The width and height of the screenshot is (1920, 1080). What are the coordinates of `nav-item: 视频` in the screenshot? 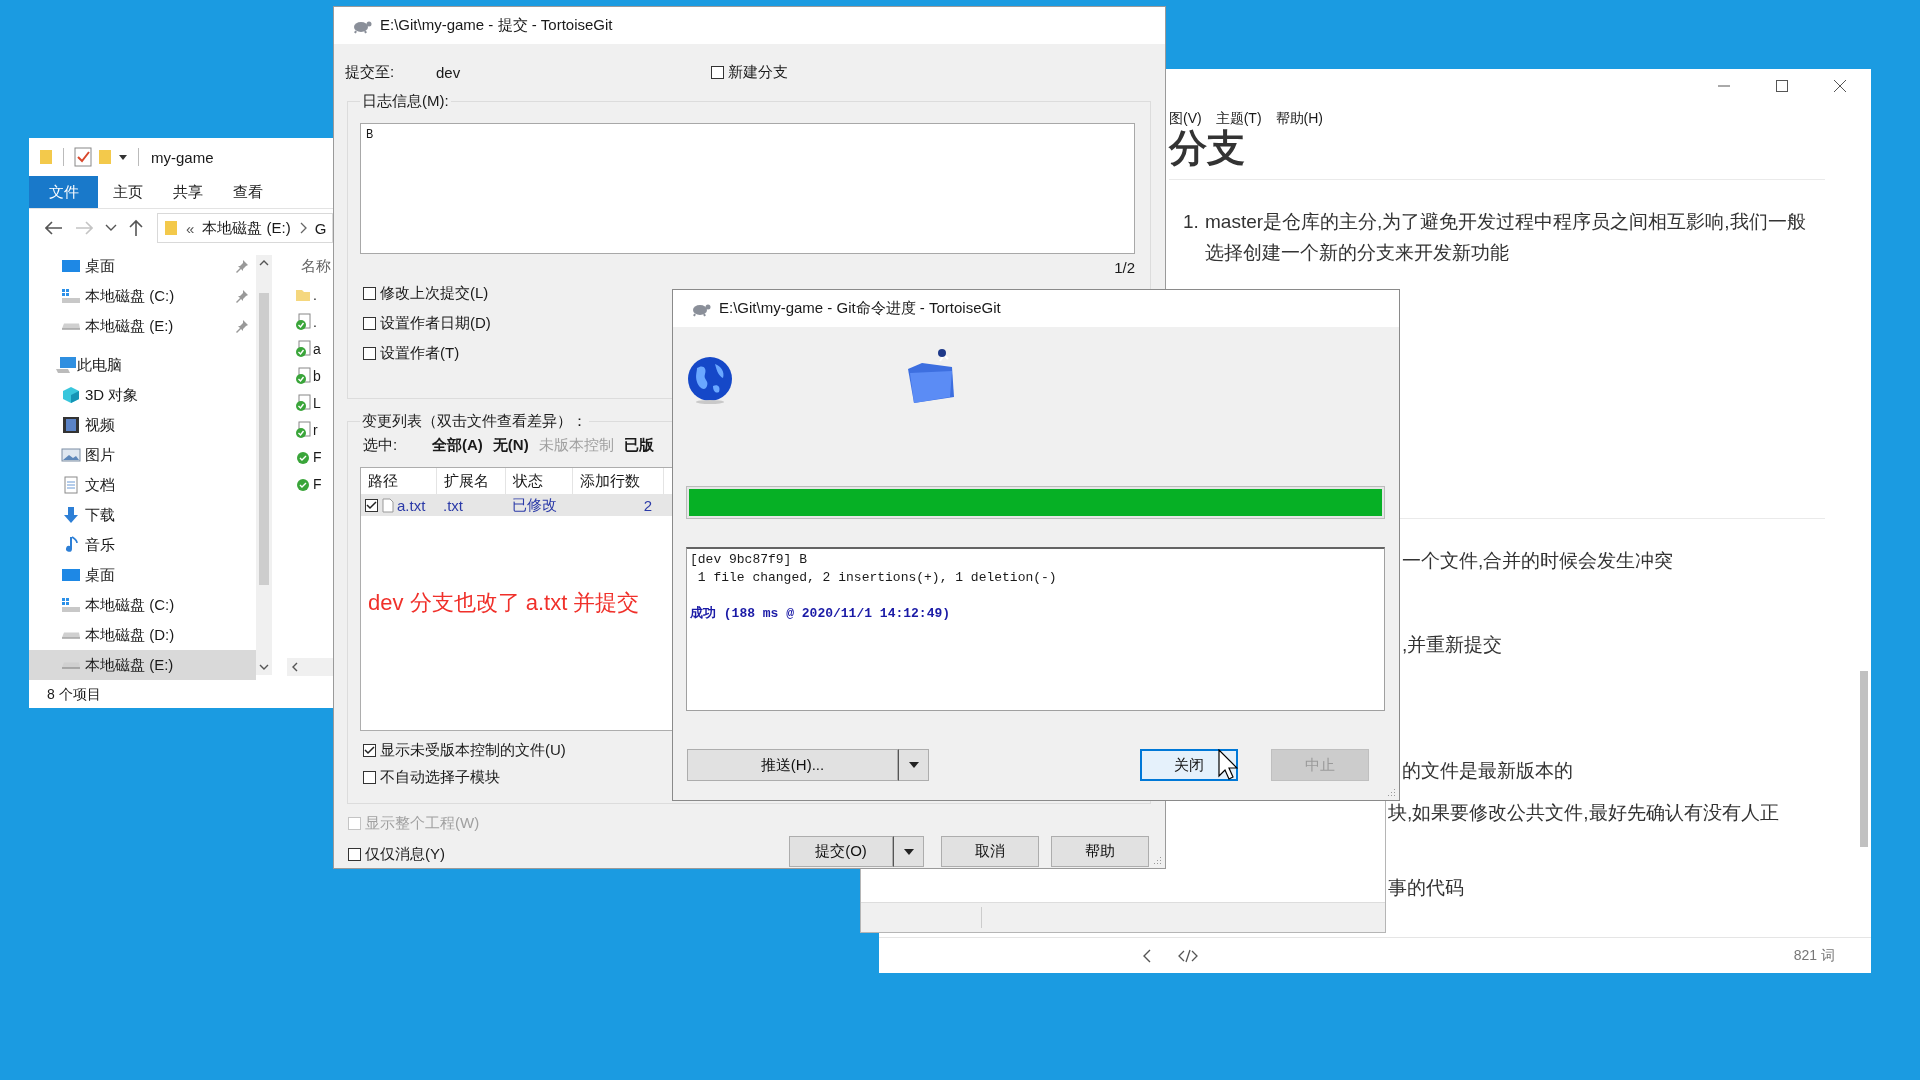 It's located at (142, 425).